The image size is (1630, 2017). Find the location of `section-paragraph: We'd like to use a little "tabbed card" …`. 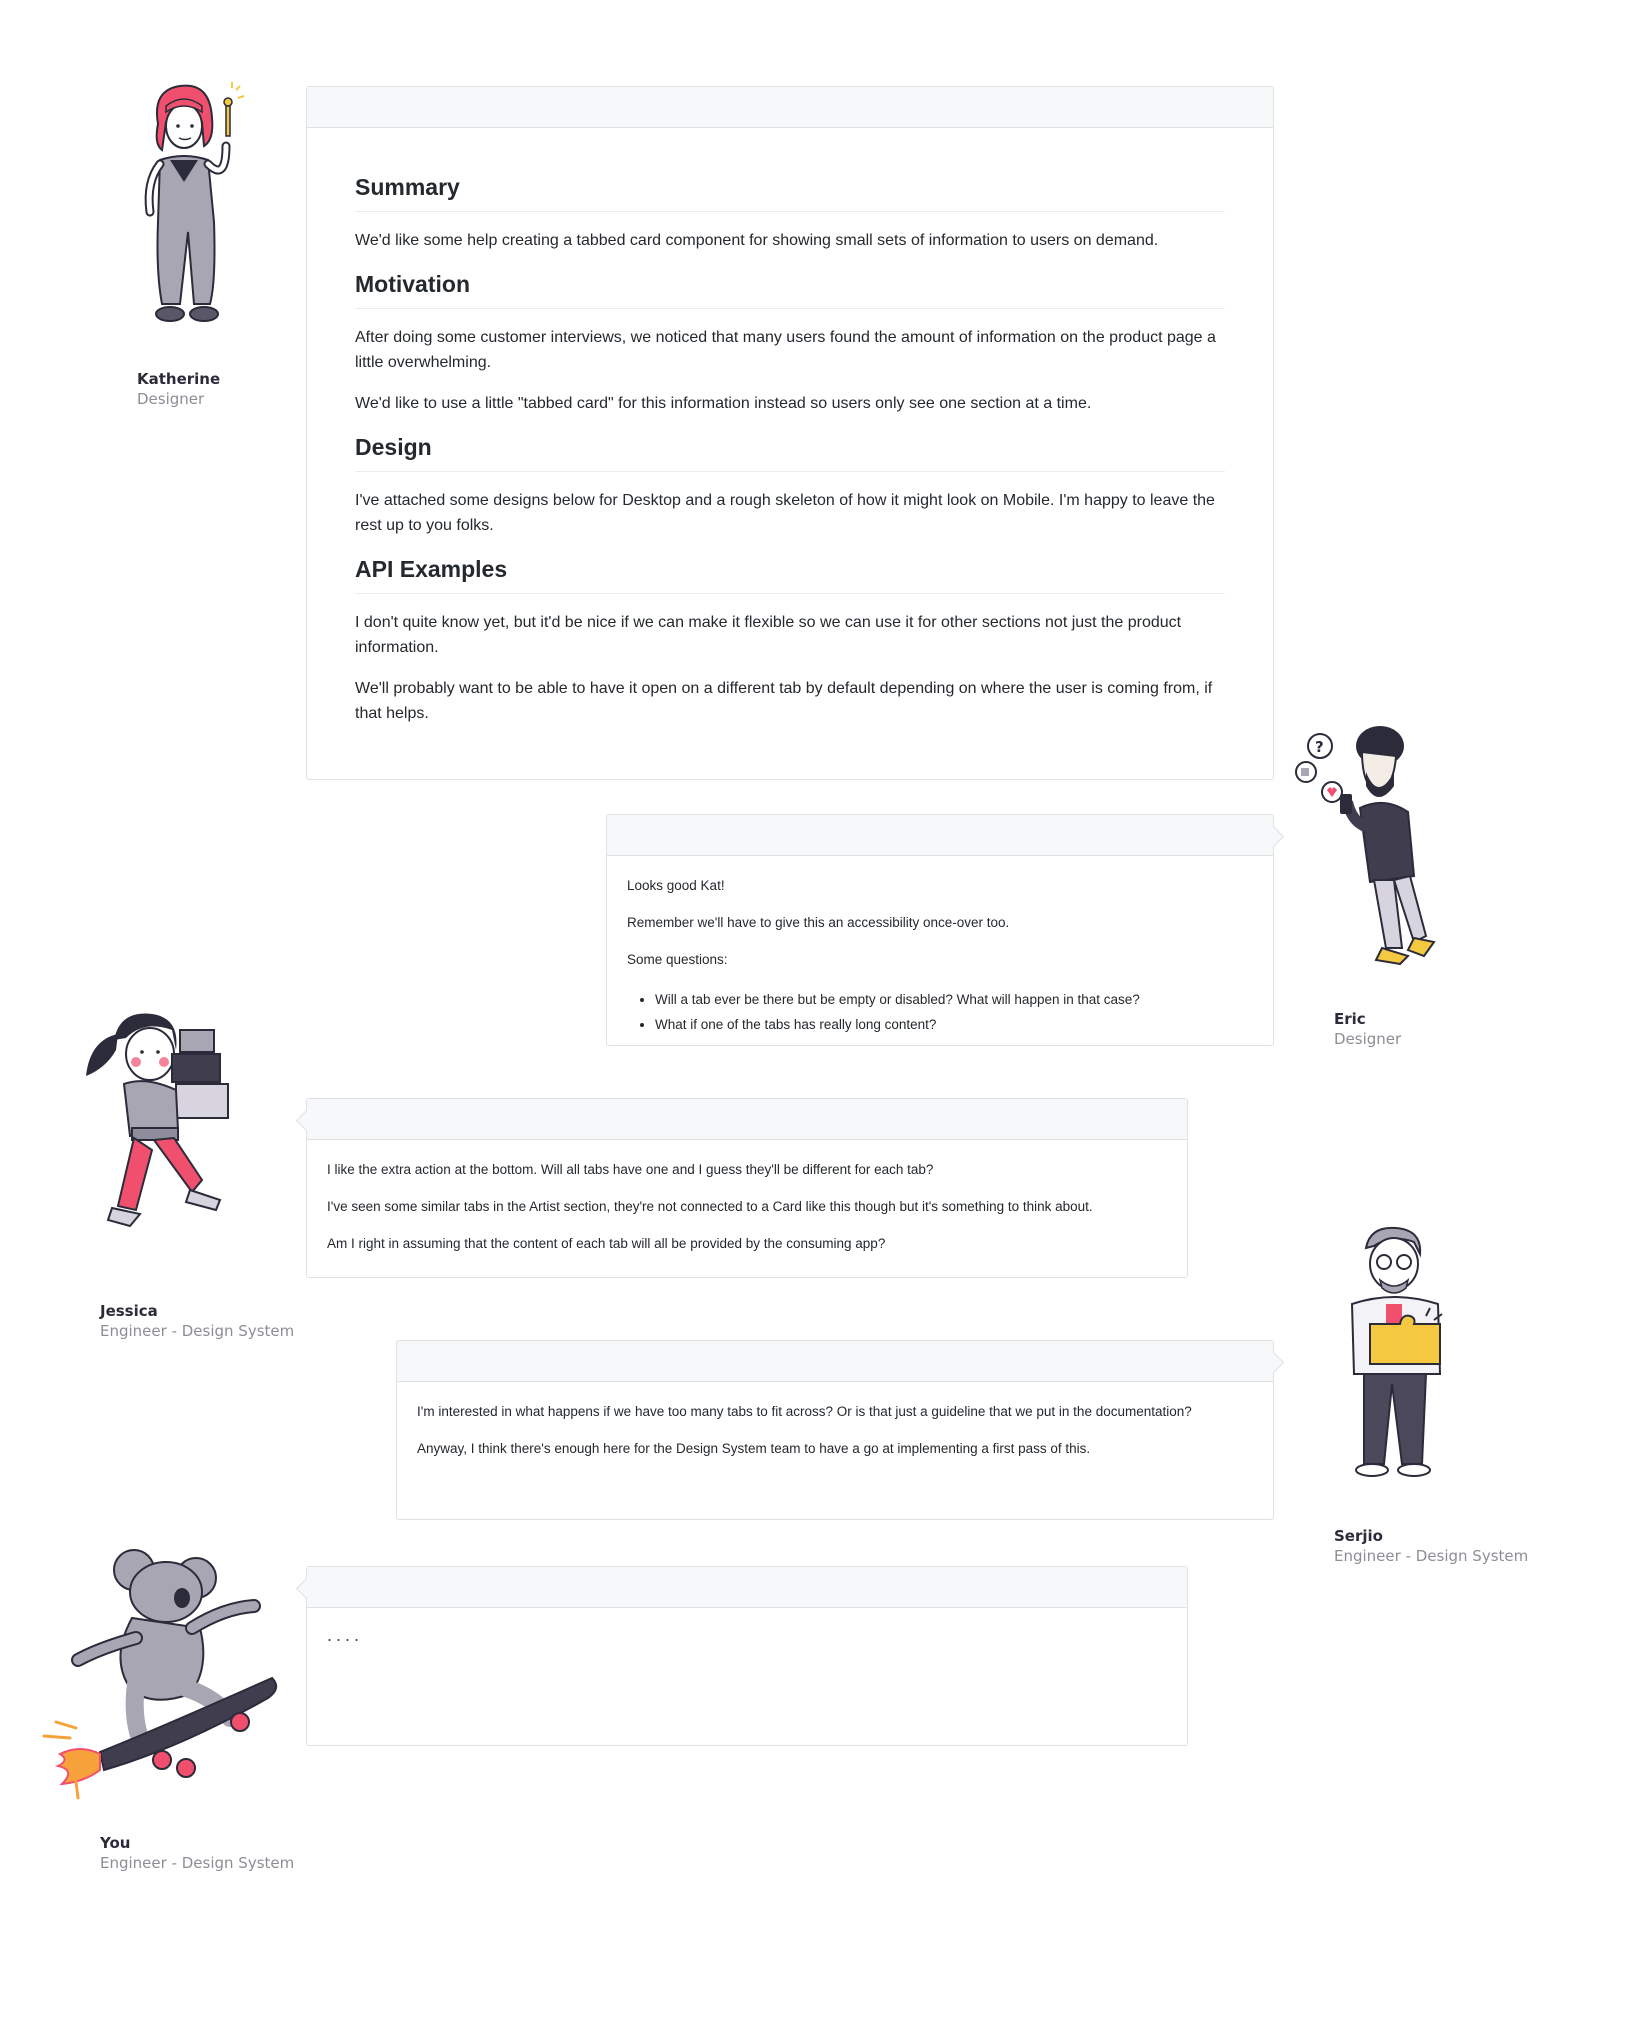

section-paragraph: We'd like to use a little "tabbed card" … is located at coordinates (723, 403).